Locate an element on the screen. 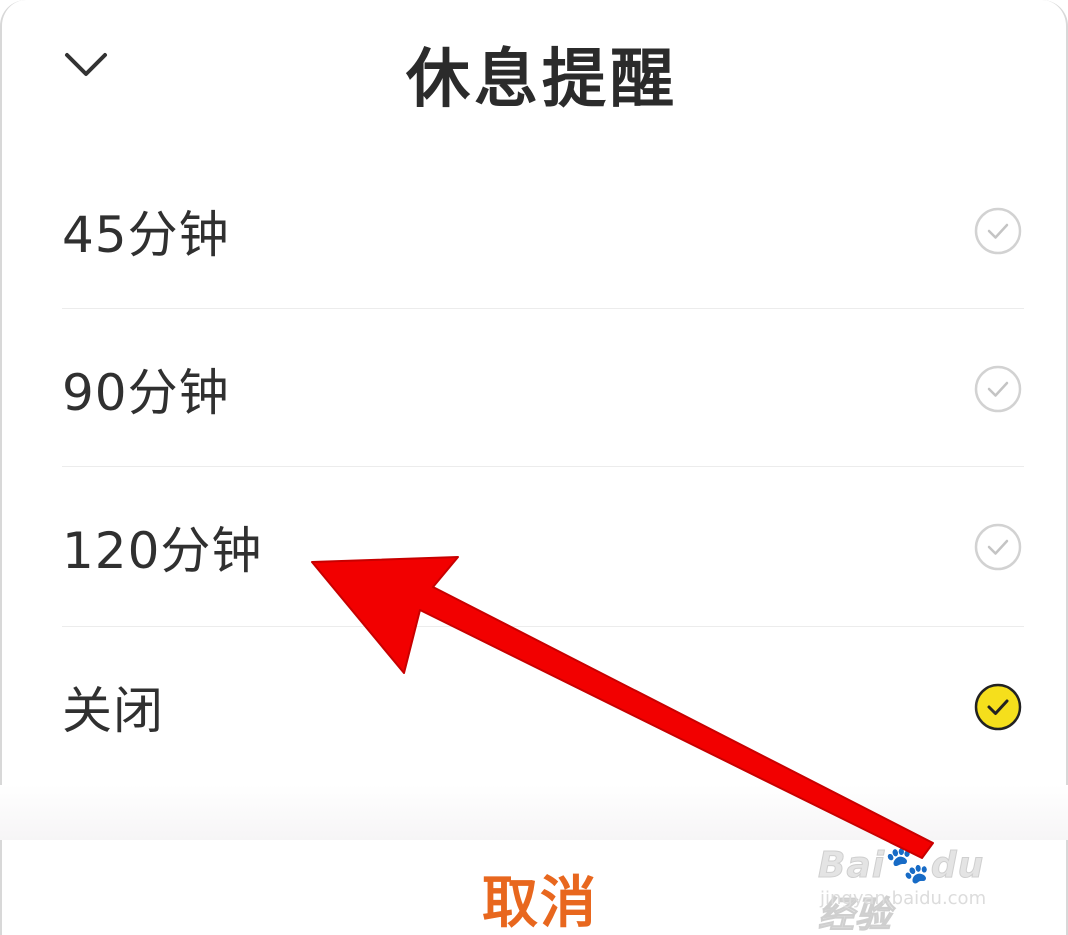 This screenshot has width=1068, height=935. option-label: 90分钟 is located at coordinates (146, 393).